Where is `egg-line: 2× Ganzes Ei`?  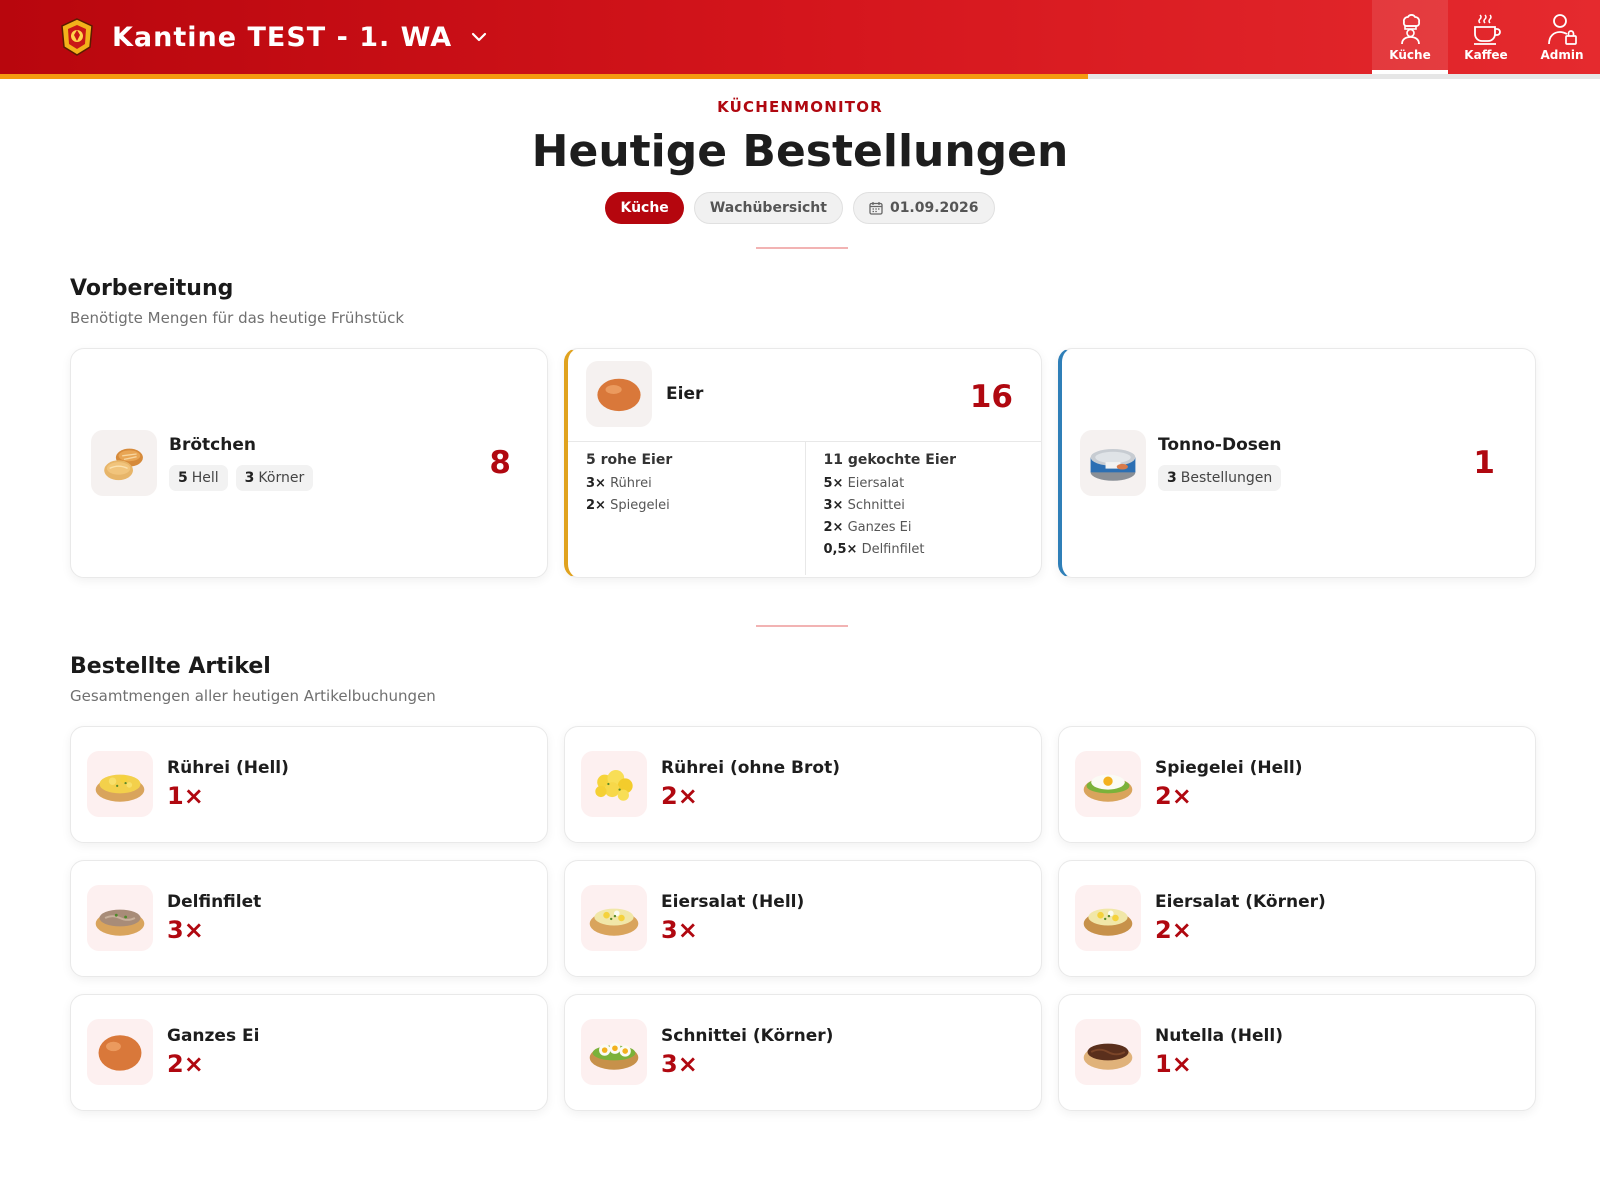
egg-line: 2× Ganzes Ei is located at coordinates (867, 527).